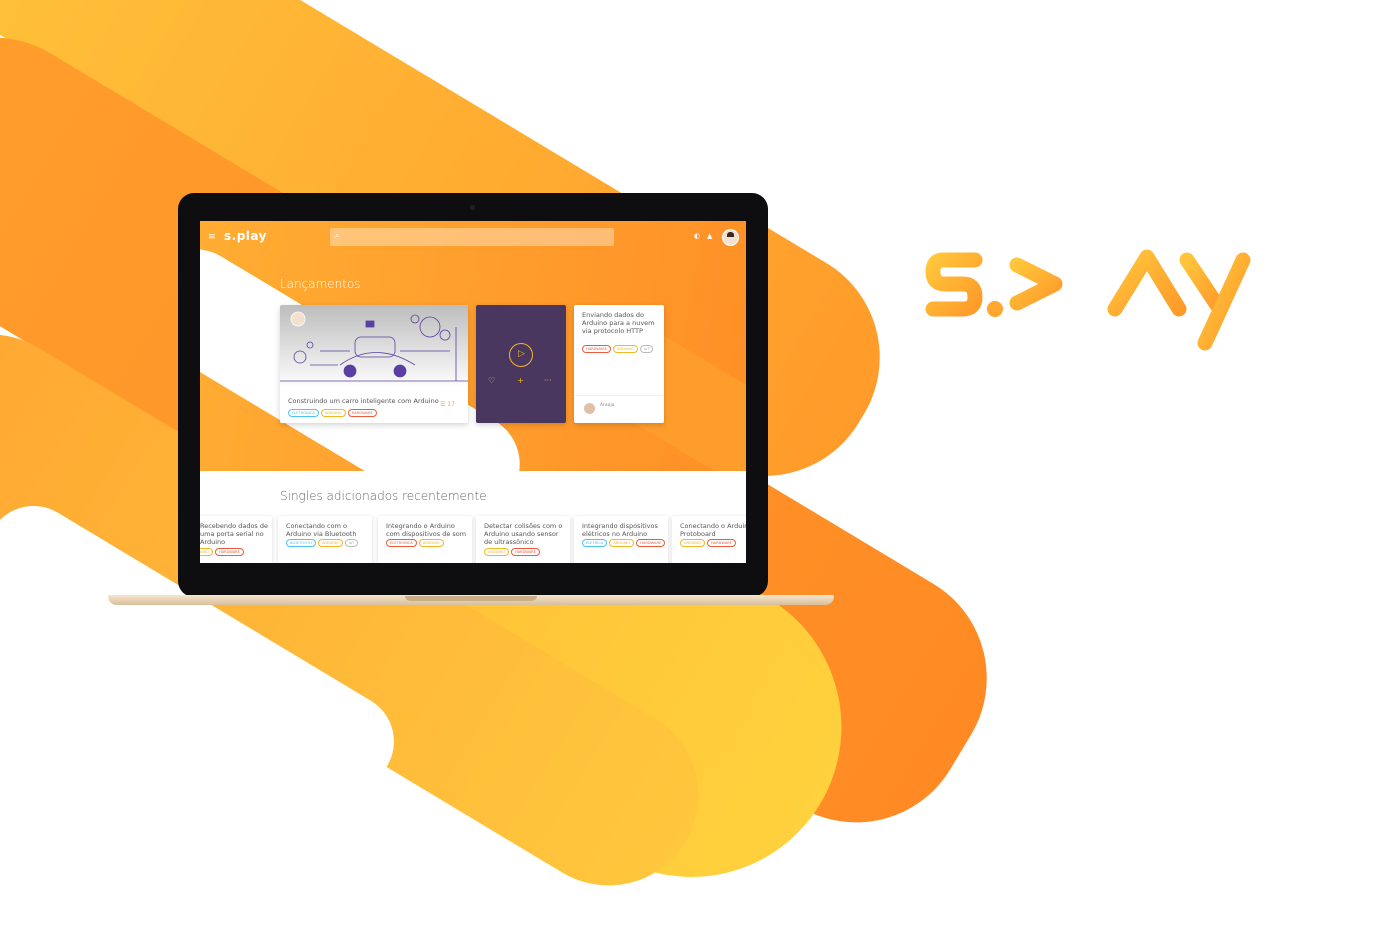 The width and height of the screenshot is (1388, 933). Describe the element at coordinates (337, 235) in the screenshot. I see `search-icon: ⌕` at that location.